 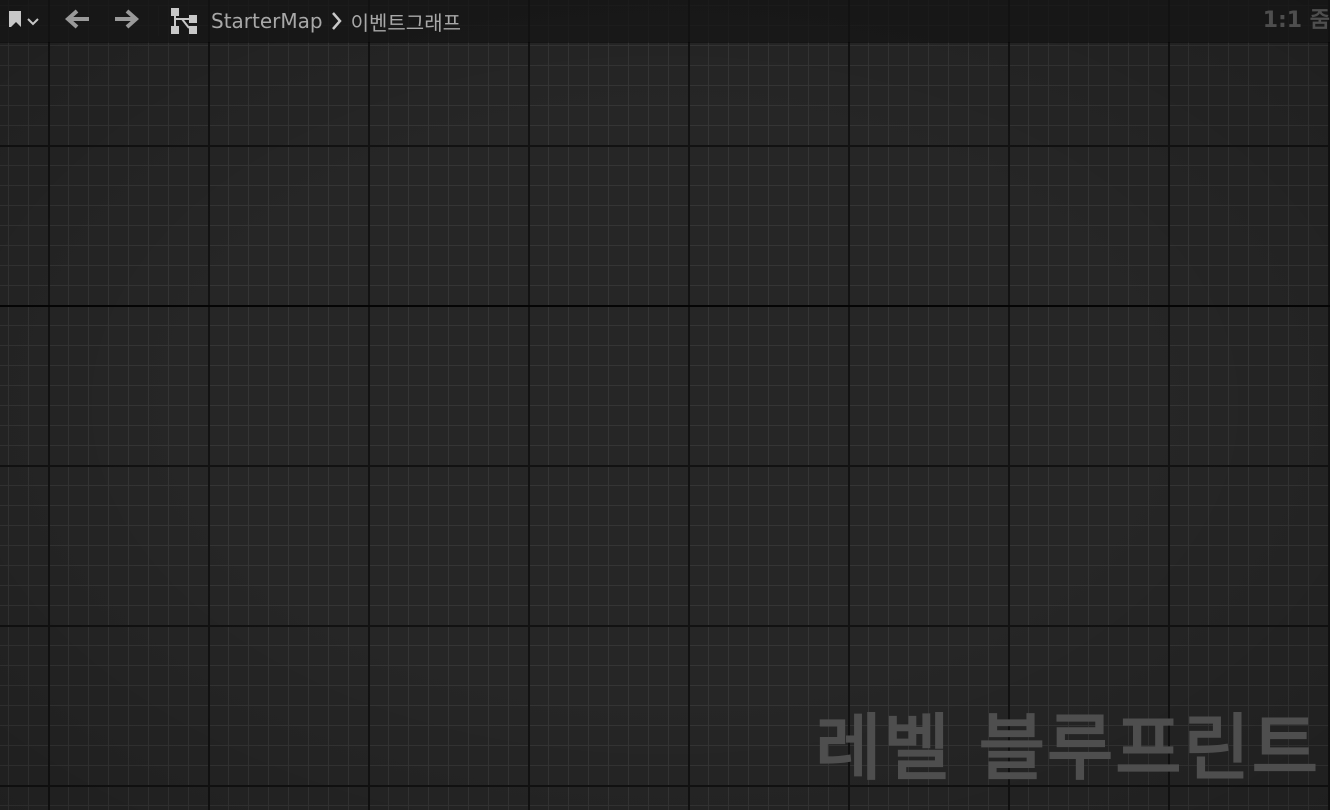 I want to click on back-button, so click(x=78, y=21).